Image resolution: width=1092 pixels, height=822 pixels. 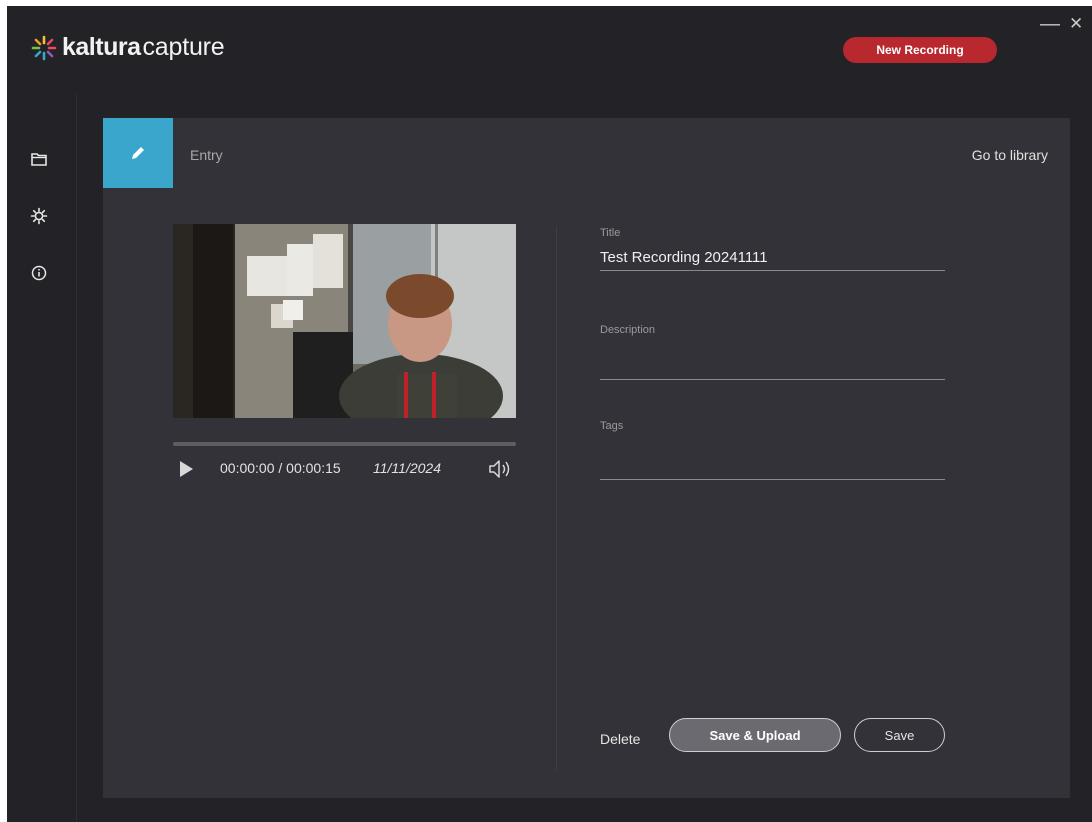 I want to click on player-controls: 00:00:00 / 00:00:15 11/11/2024, so click(x=348, y=468).